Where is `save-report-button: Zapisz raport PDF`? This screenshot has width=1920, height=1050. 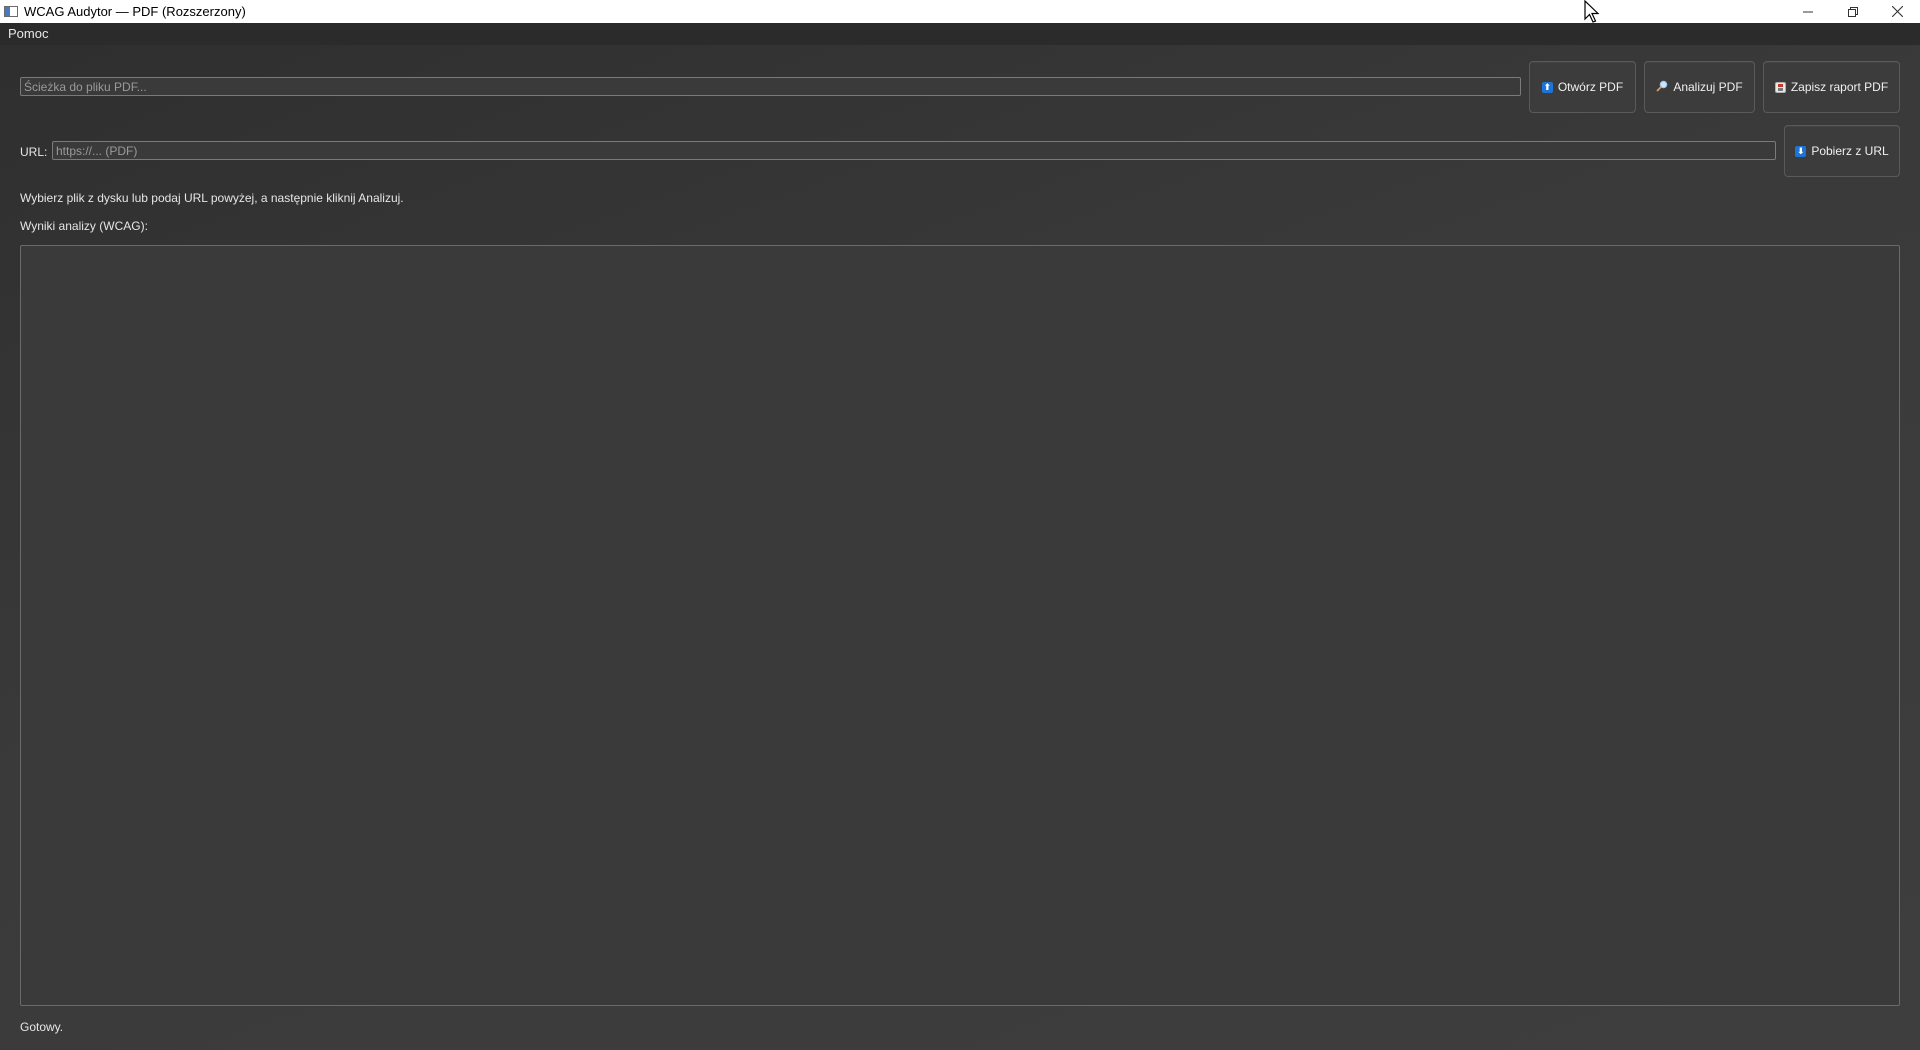
save-report-button: Zapisz raport PDF is located at coordinates (1831, 87).